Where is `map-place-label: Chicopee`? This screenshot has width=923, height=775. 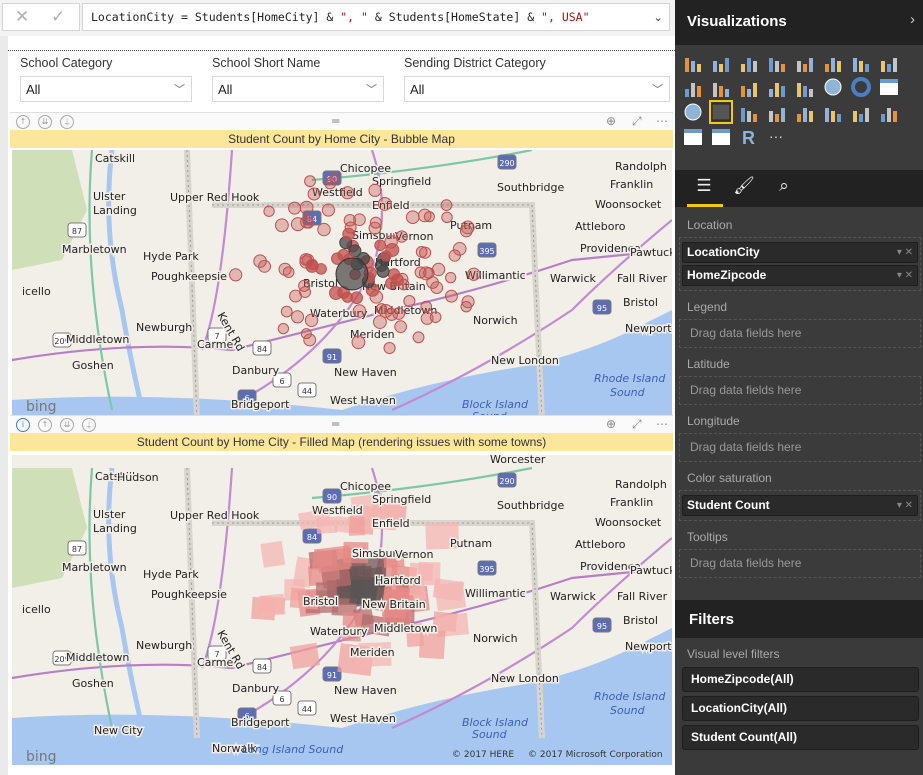 map-place-label: Chicopee is located at coordinates (365, 486).